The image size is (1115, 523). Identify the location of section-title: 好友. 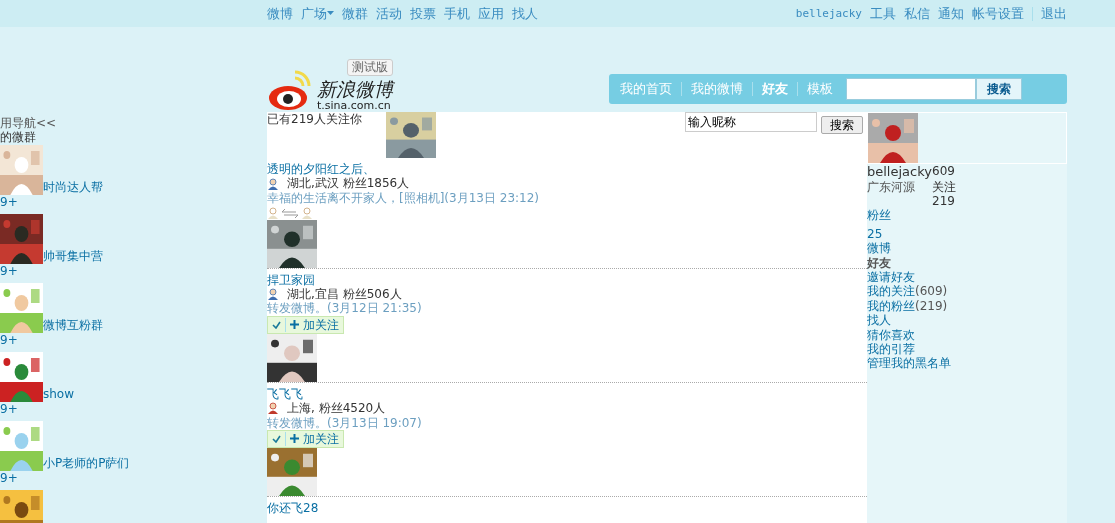
(879, 262).